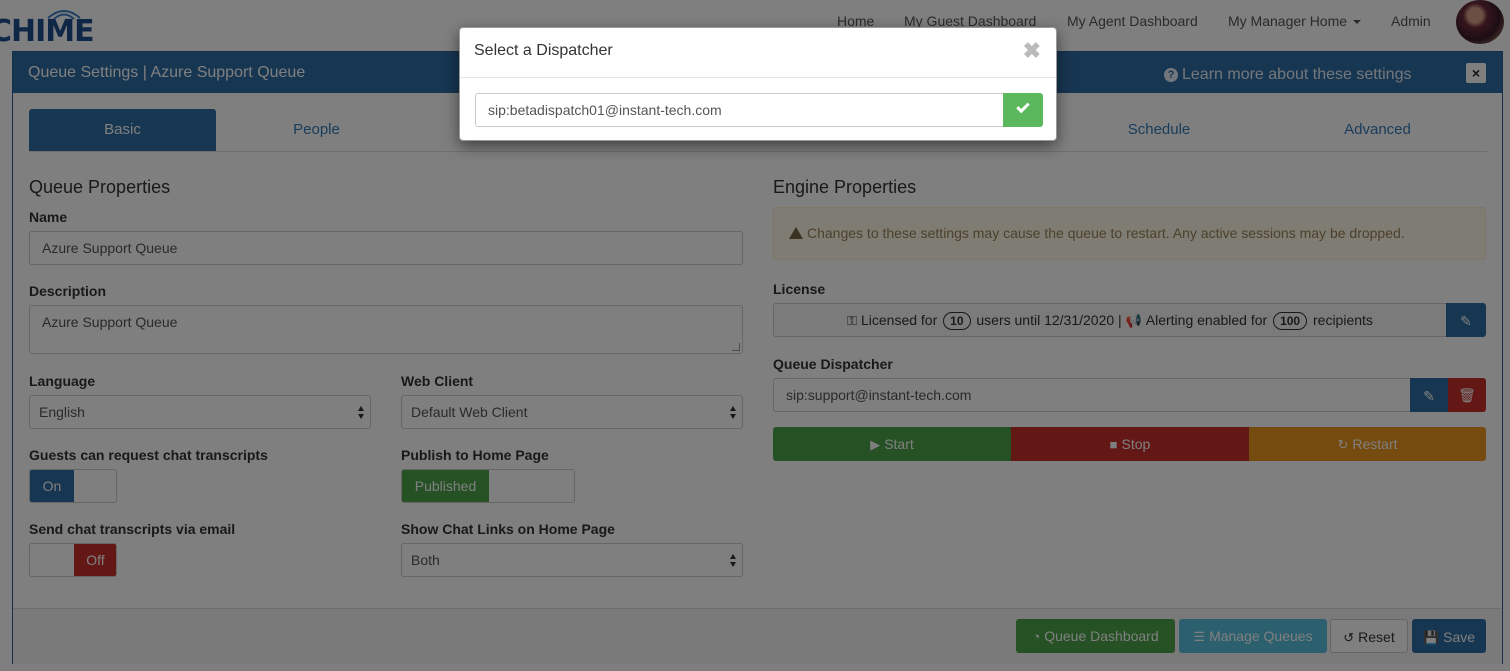  I want to click on confirm-dispatcher-button, so click(1023, 110).